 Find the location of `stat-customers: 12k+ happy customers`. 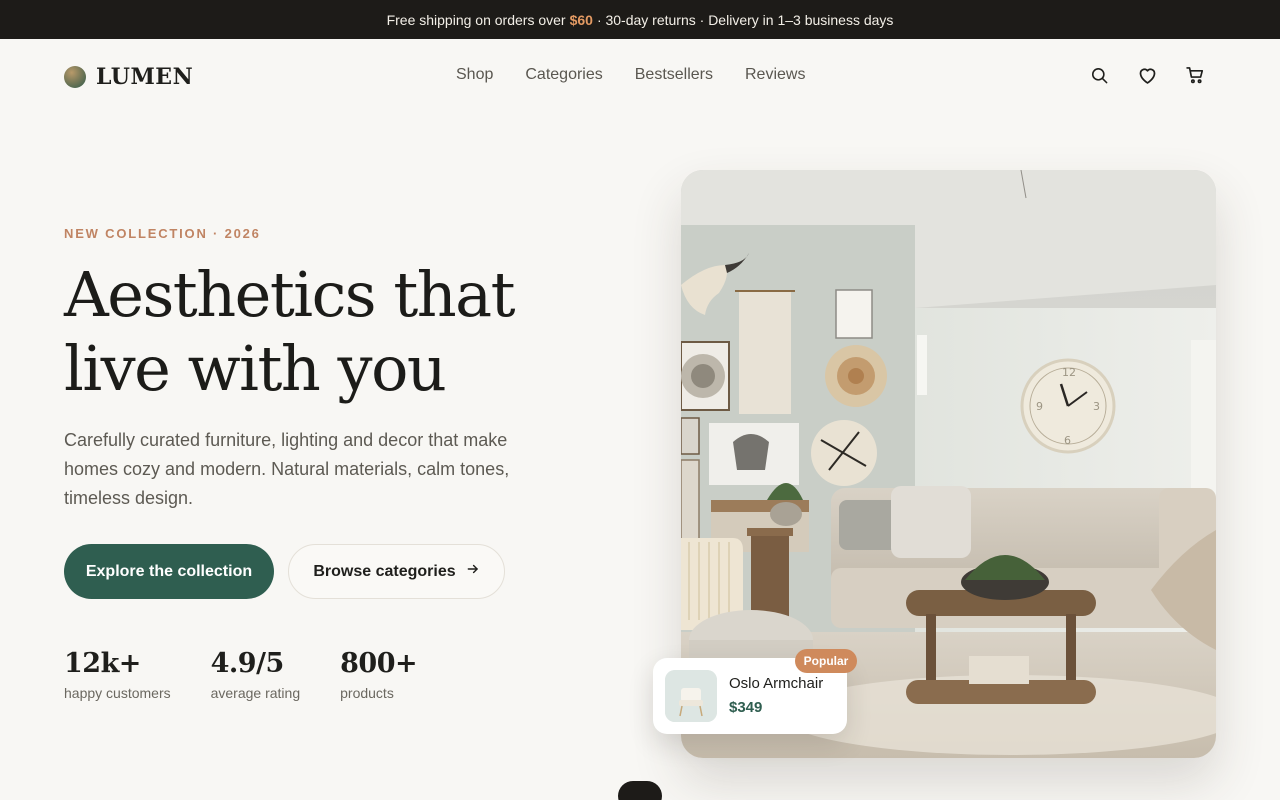

stat-customers: 12k+ happy customers is located at coordinates (117, 674).